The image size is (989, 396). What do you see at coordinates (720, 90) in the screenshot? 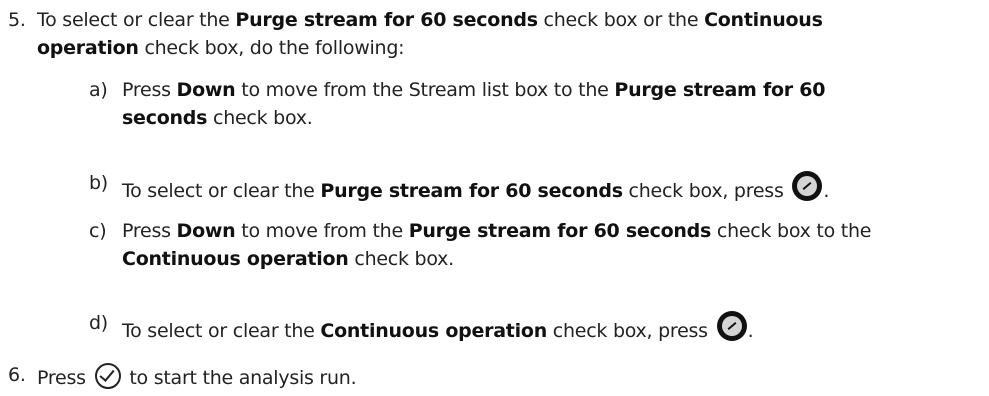
I see `option-purge-stream: Purge stream for 60` at bounding box center [720, 90].